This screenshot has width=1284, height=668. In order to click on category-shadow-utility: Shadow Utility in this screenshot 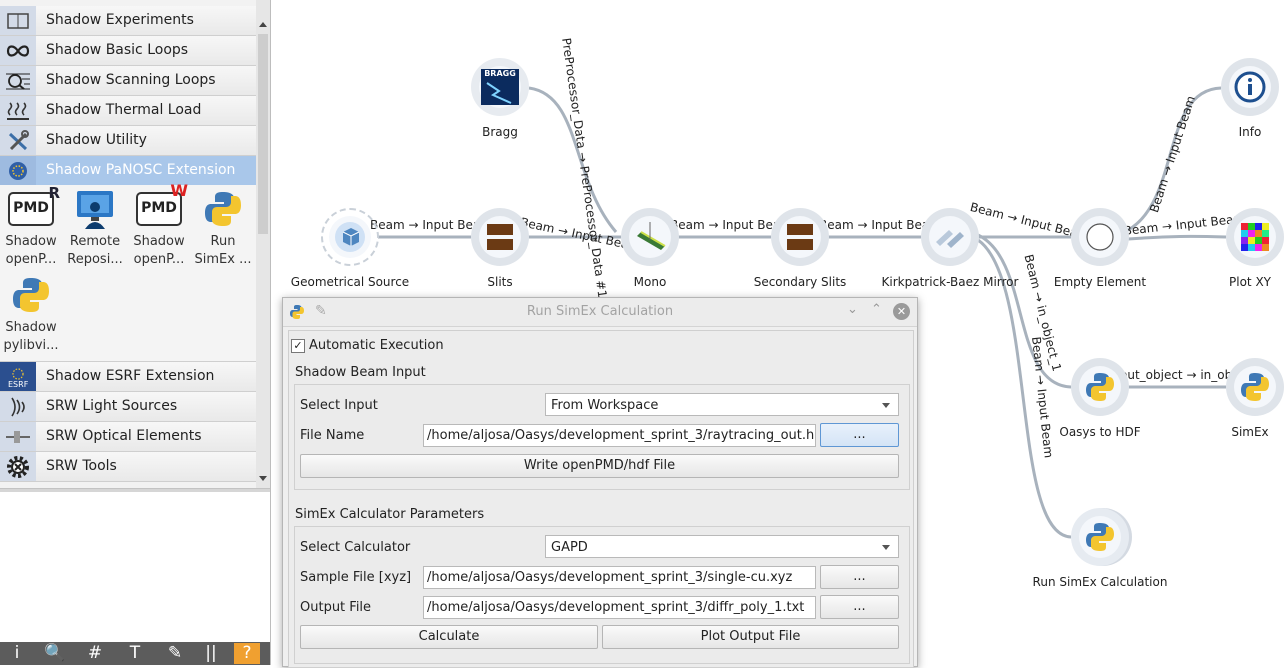, I will do `click(128, 141)`.